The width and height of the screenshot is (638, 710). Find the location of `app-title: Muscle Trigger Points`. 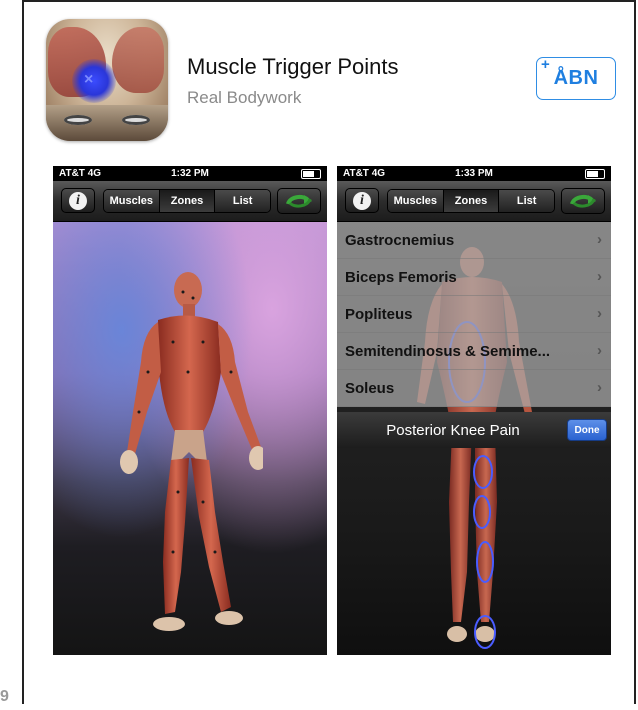

app-title: Muscle Trigger Points is located at coordinates (293, 66).